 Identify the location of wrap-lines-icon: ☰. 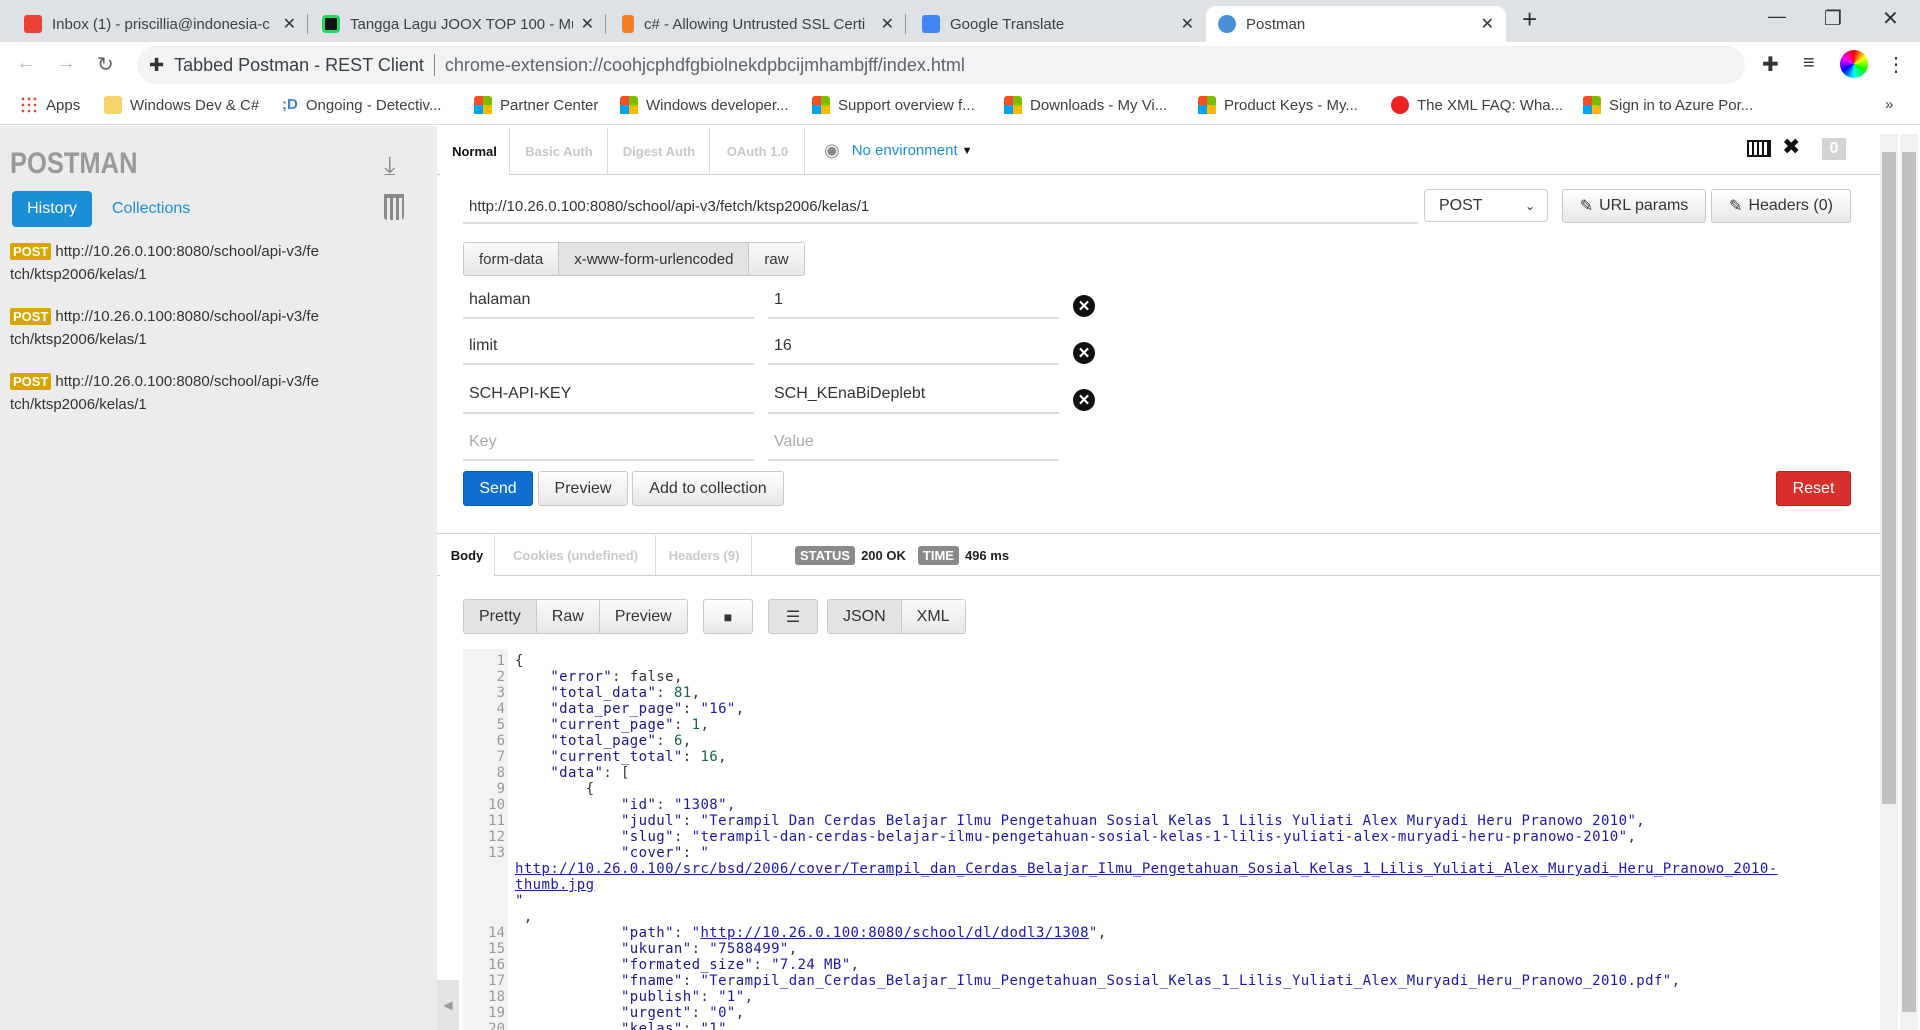
(793, 616).